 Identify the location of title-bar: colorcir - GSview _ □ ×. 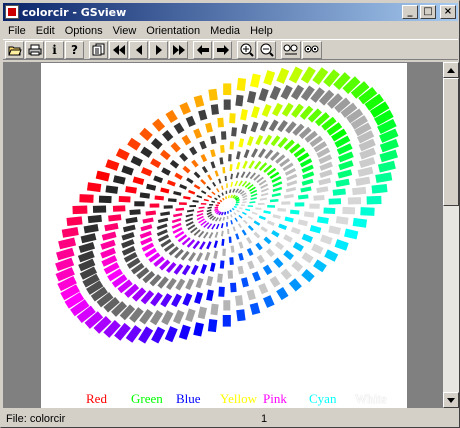
(230, 12).